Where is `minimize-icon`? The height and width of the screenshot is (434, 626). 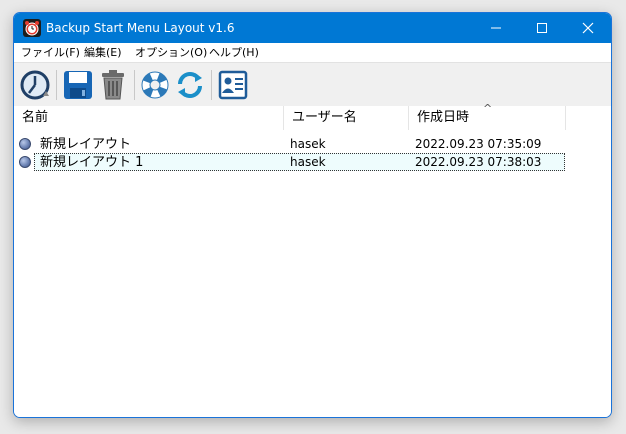
minimize-icon is located at coordinates (496, 28).